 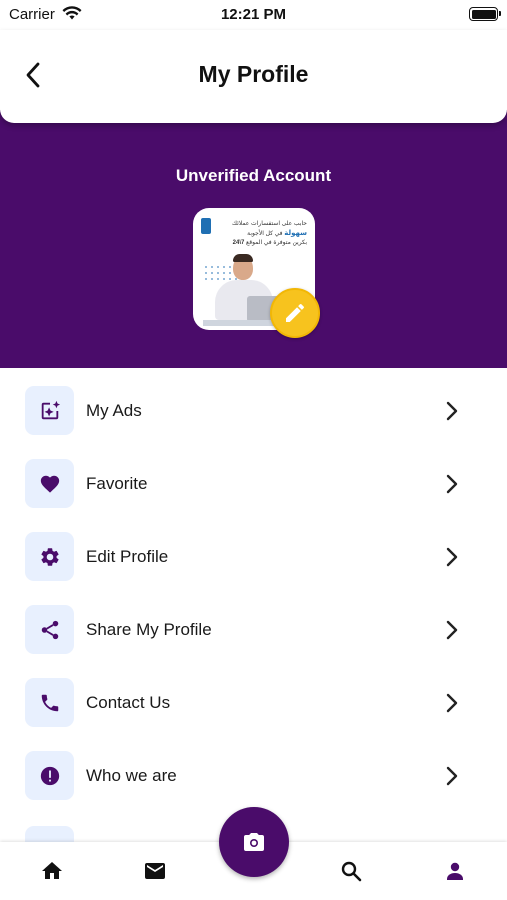 I want to click on camera-button, so click(x=254, y=842).